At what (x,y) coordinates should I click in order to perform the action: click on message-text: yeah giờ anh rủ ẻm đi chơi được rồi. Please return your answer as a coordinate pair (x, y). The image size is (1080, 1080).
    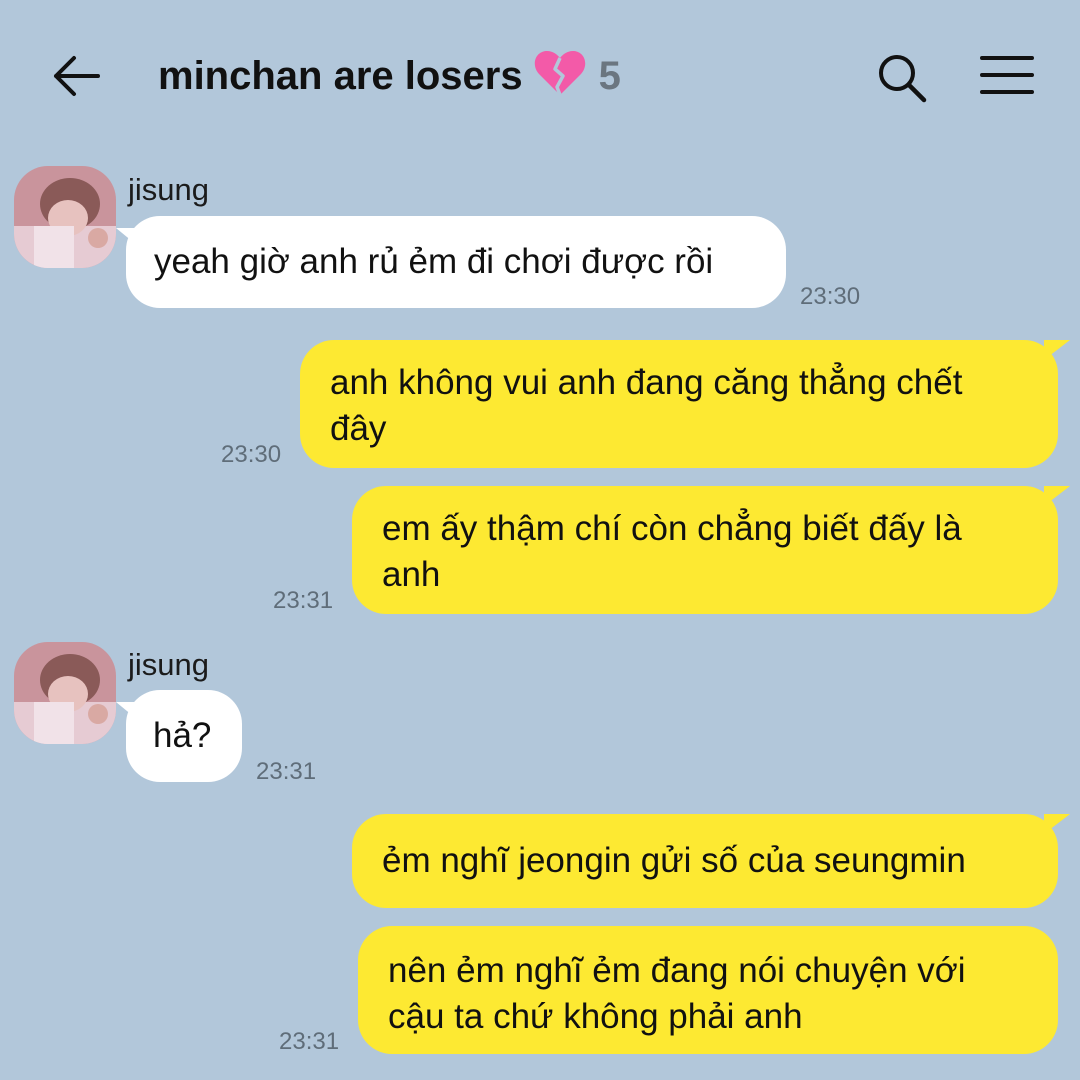
    Looking at the image, I should click on (434, 261).